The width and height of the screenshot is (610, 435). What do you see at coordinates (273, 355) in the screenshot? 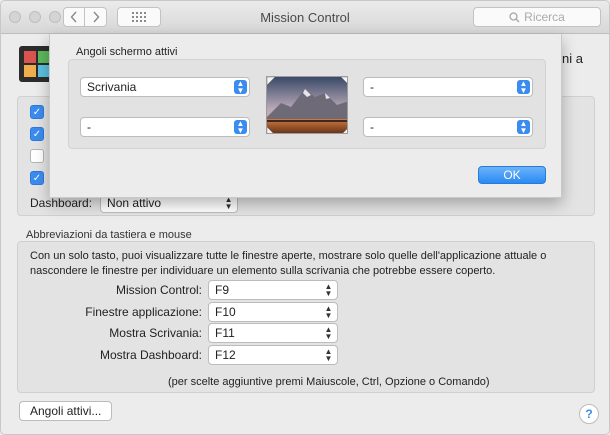
I see `shortcut-select: F12 ▲ ▼` at bounding box center [273, 355].